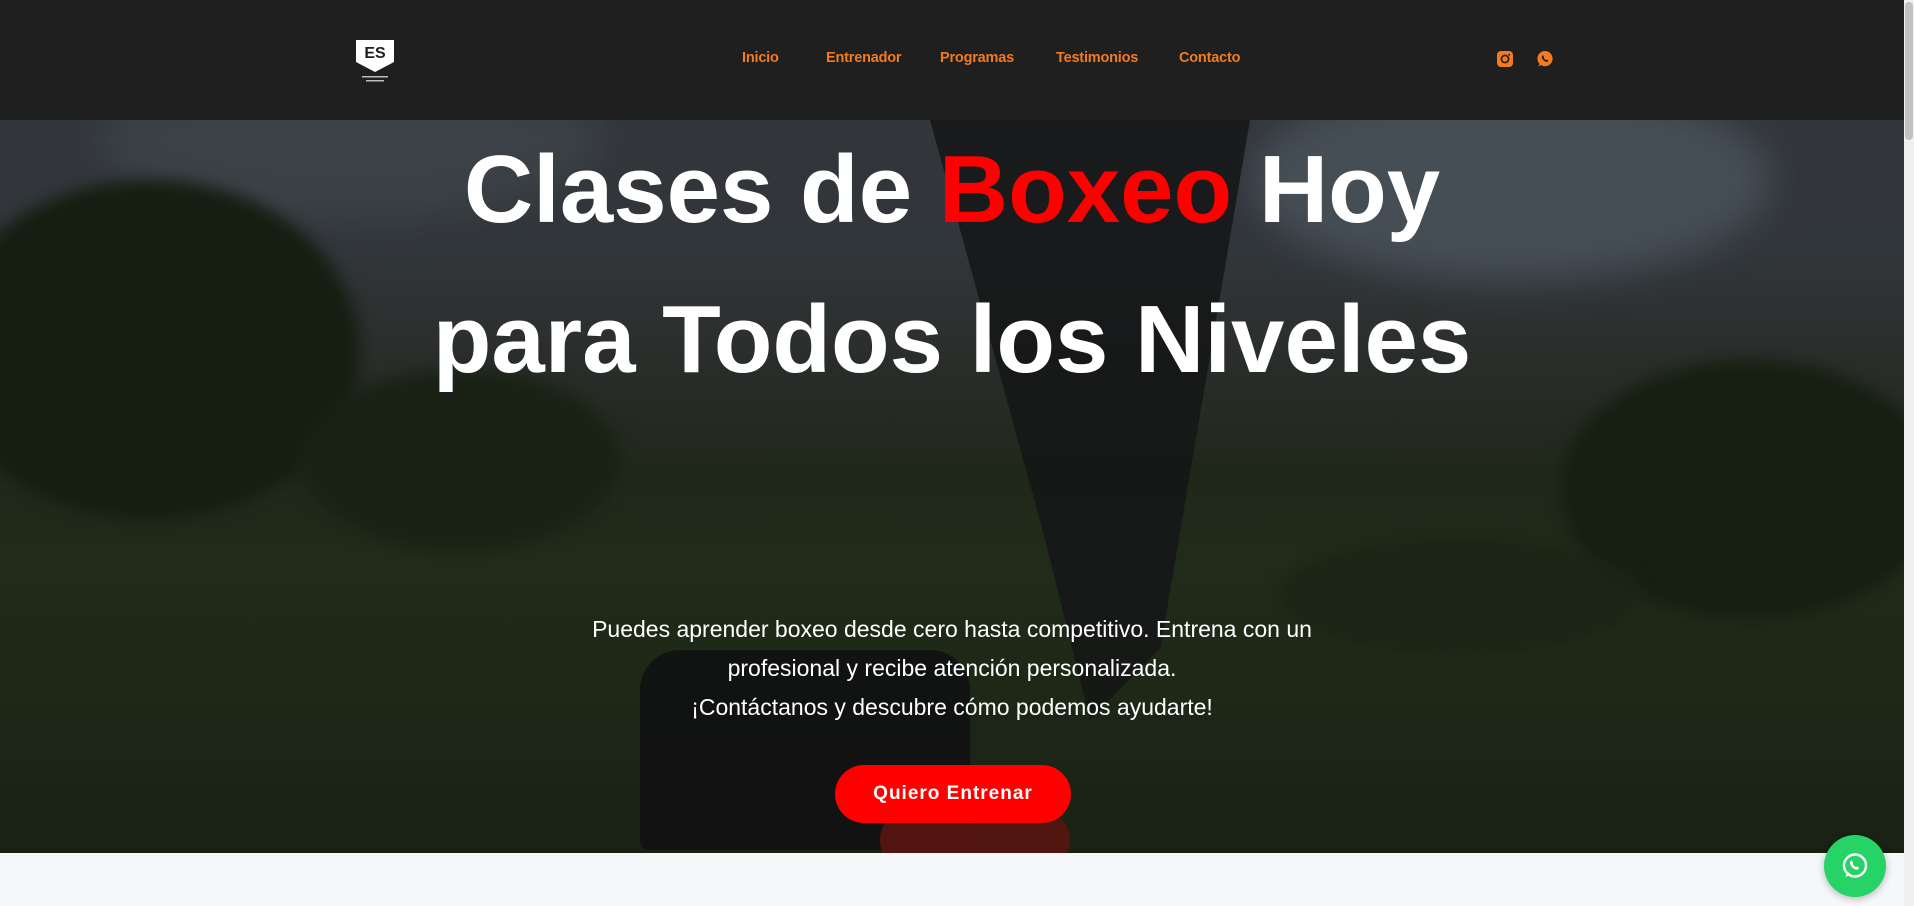  What do you see at coordinates (760, 58) in the screenshot?
I see `nav-item-inicio: Inicio` at bounding box center [760, 58].